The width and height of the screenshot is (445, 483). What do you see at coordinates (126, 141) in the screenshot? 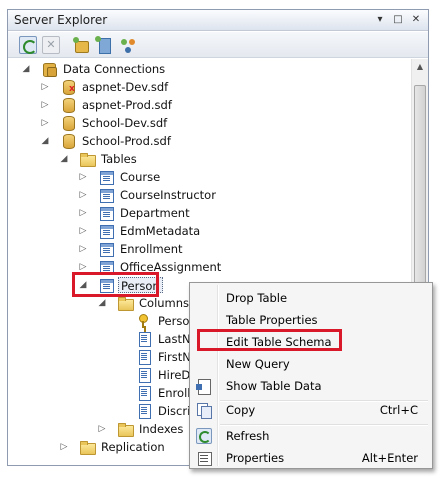
I see `tree-item-label: School-Prod.sdf` at bounding box center [126, 141].